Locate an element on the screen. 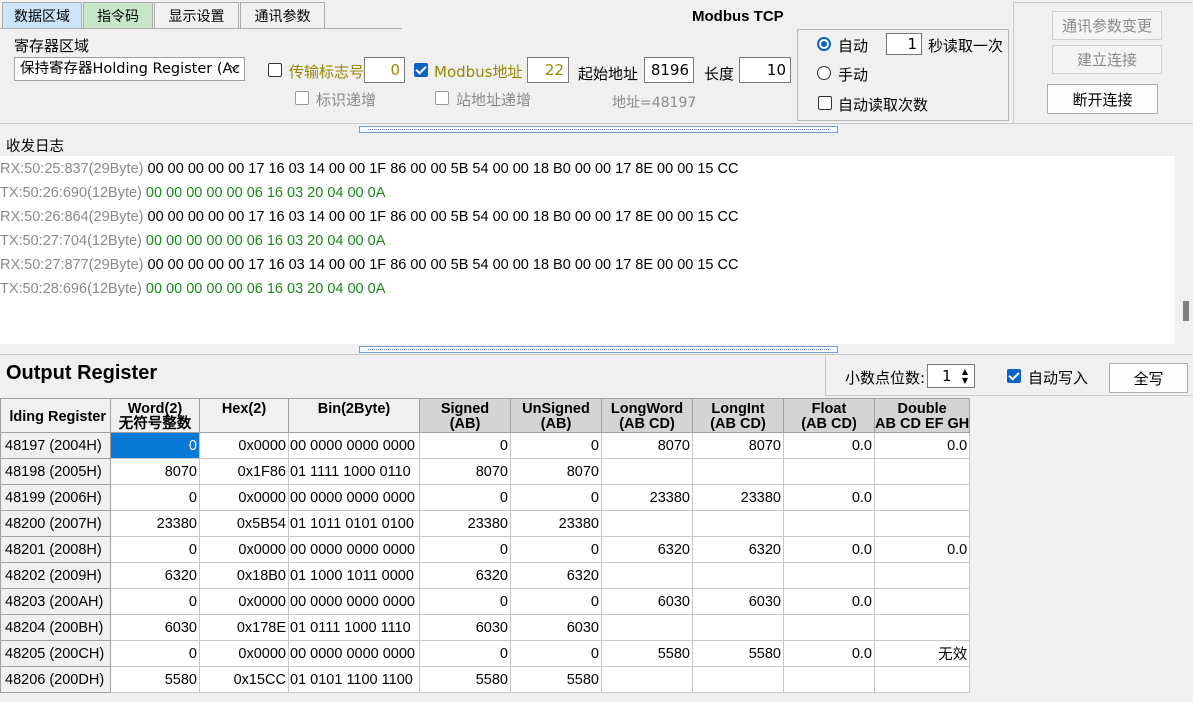  decimal-places-spinner: 1 ▲ ▼ is located at coordinates (951, 376).